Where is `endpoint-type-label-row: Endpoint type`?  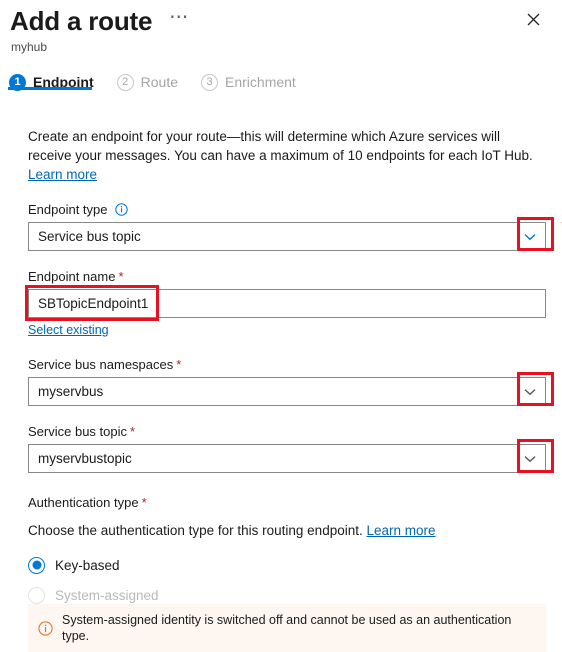
endpoint-type-label-row: Endpoint type is located at coordinates (288, 209).